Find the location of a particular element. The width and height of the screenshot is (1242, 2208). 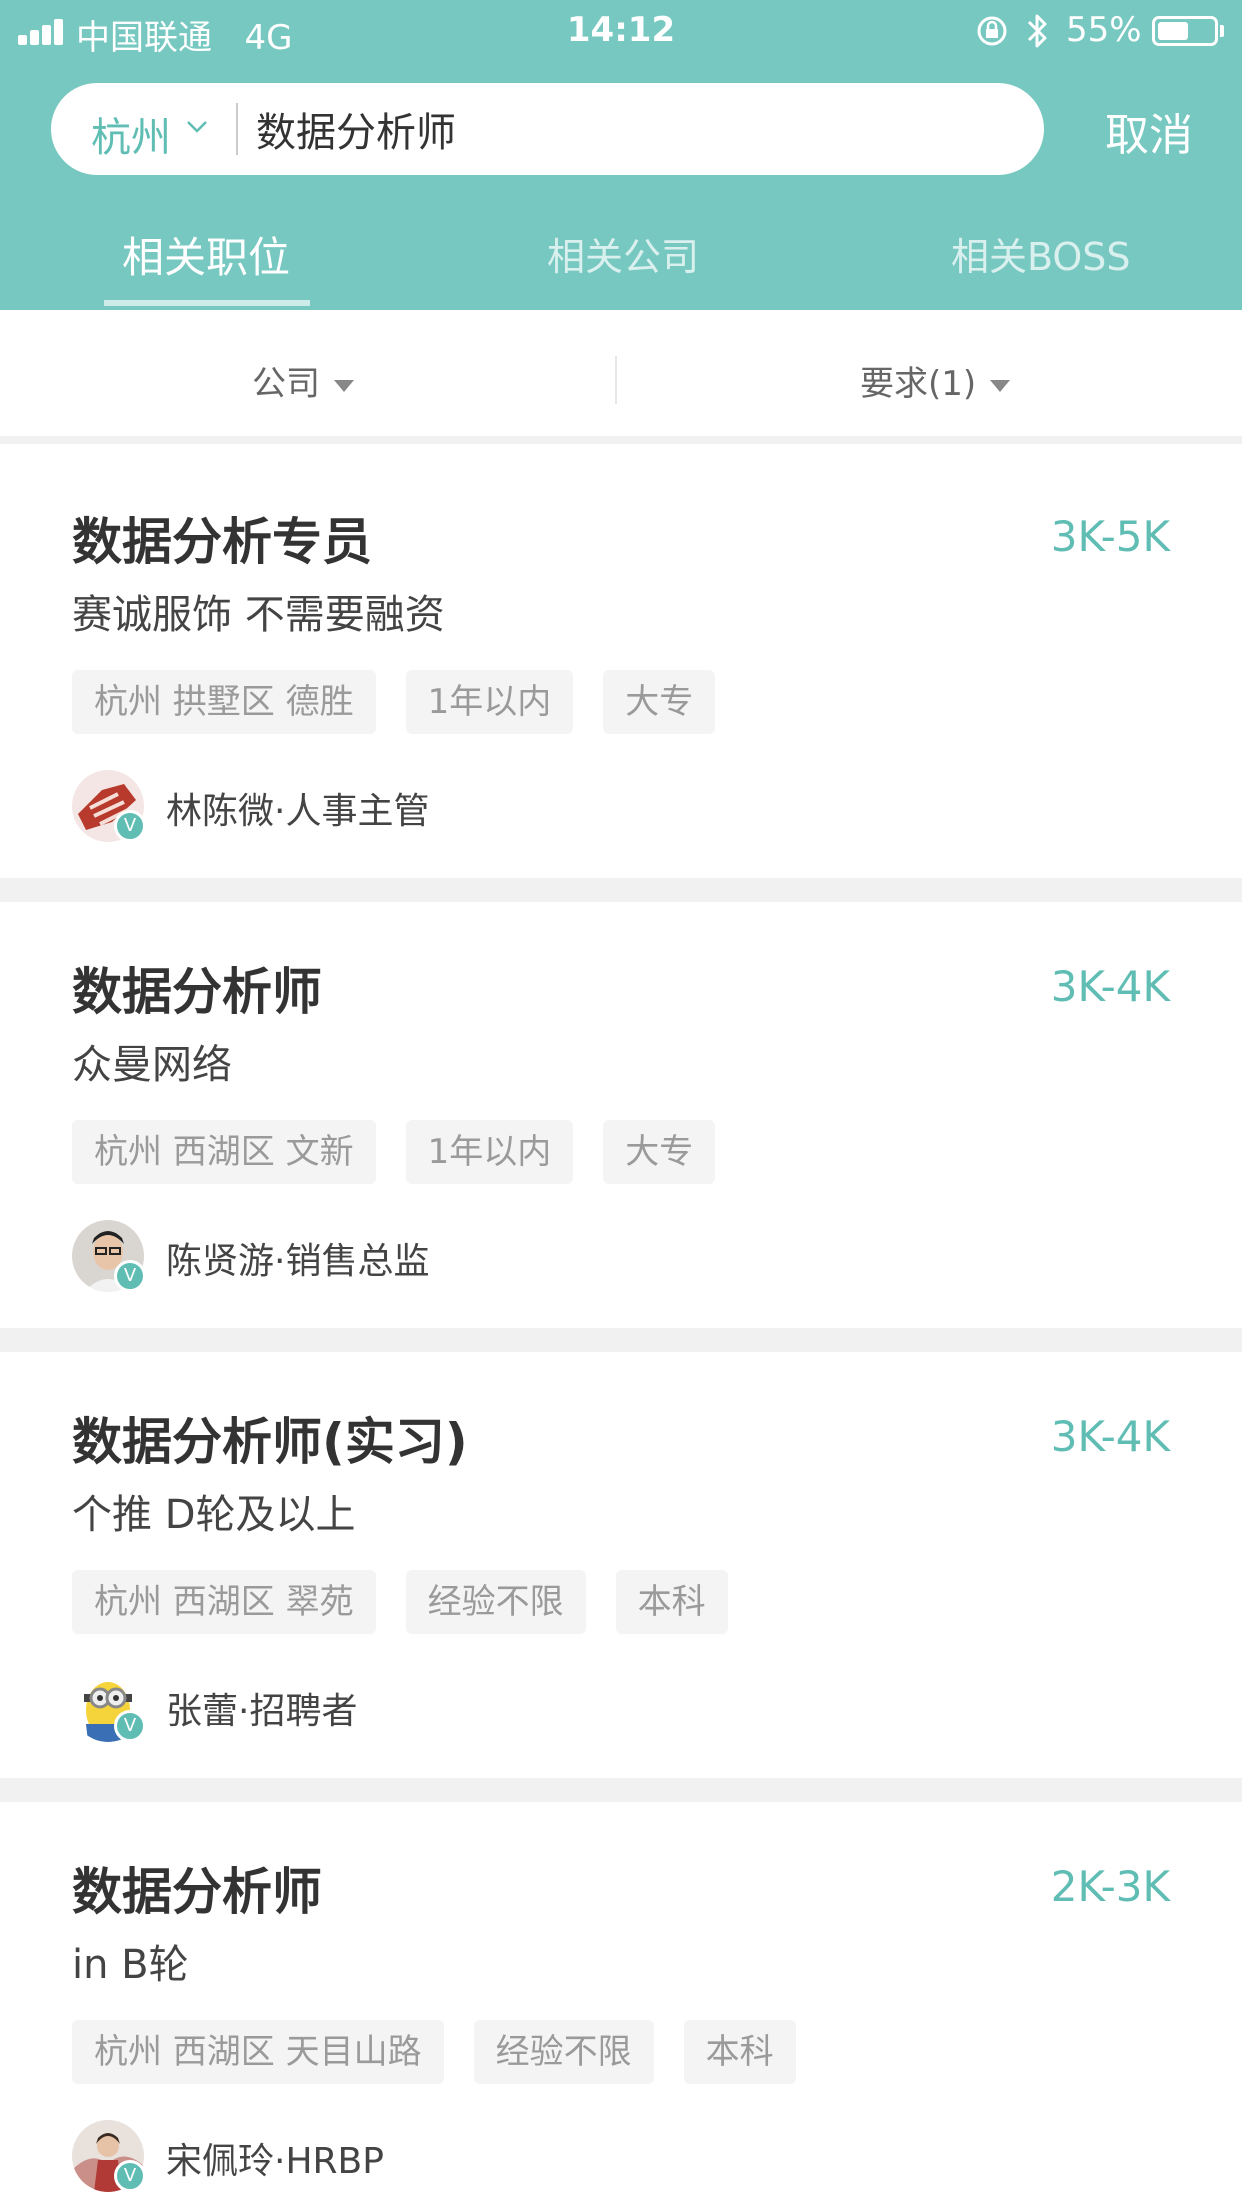

company-info: 众曼网络 is located at coordinates (152, 1065).